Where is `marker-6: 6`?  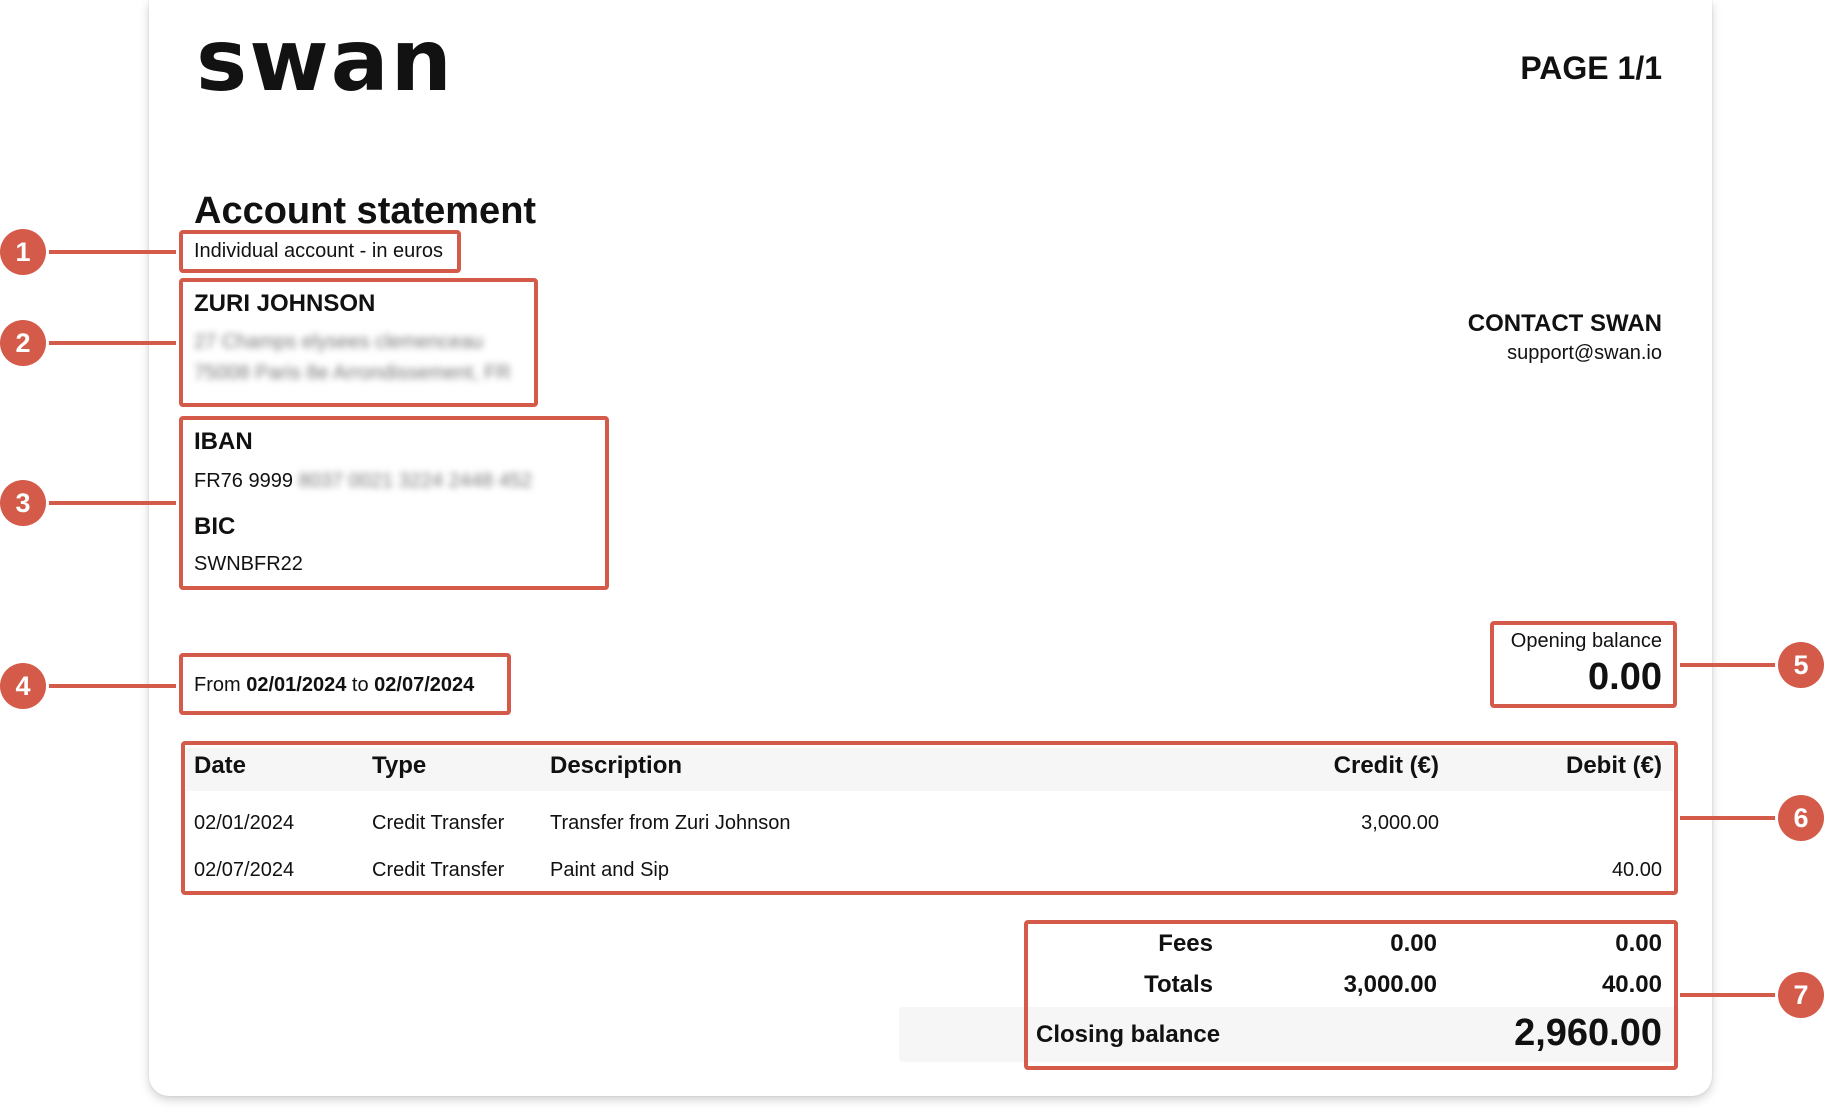 marker-6: 6 is located at coordinates (1801, 818).